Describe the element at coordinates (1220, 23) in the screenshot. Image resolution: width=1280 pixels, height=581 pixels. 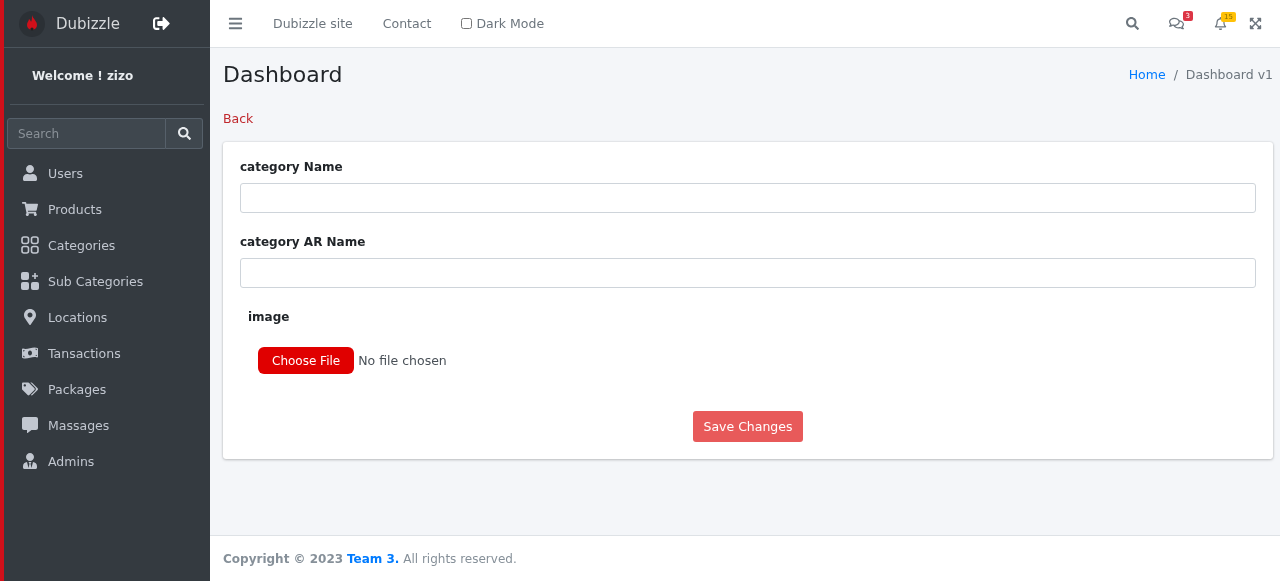
I see `bell-icon` at that location.